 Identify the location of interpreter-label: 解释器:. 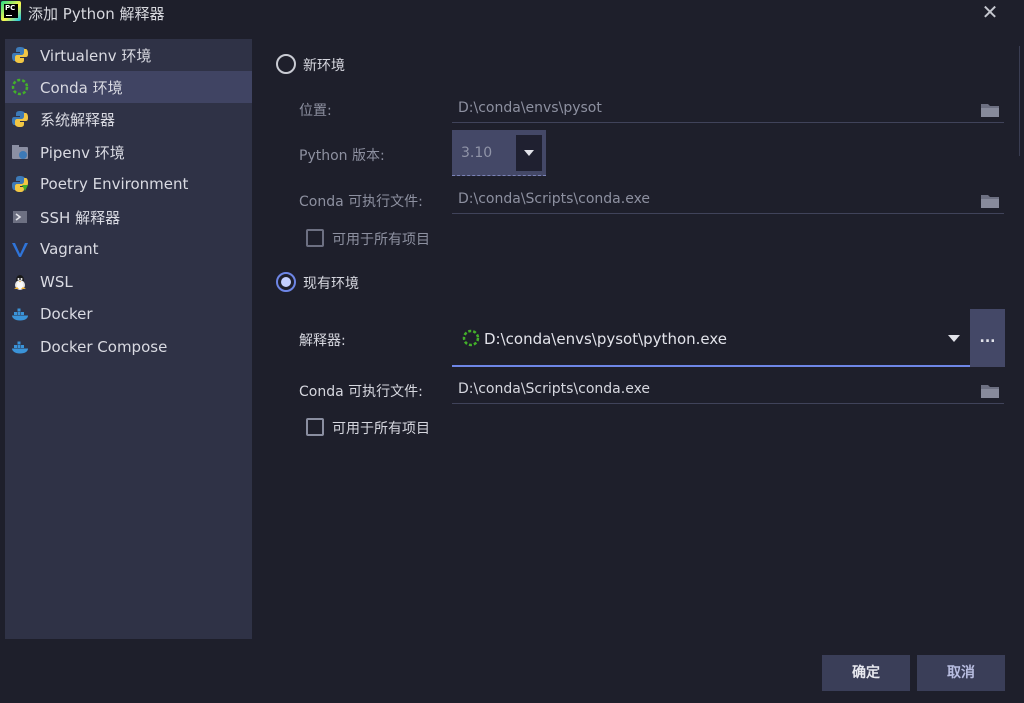
(322, 341).